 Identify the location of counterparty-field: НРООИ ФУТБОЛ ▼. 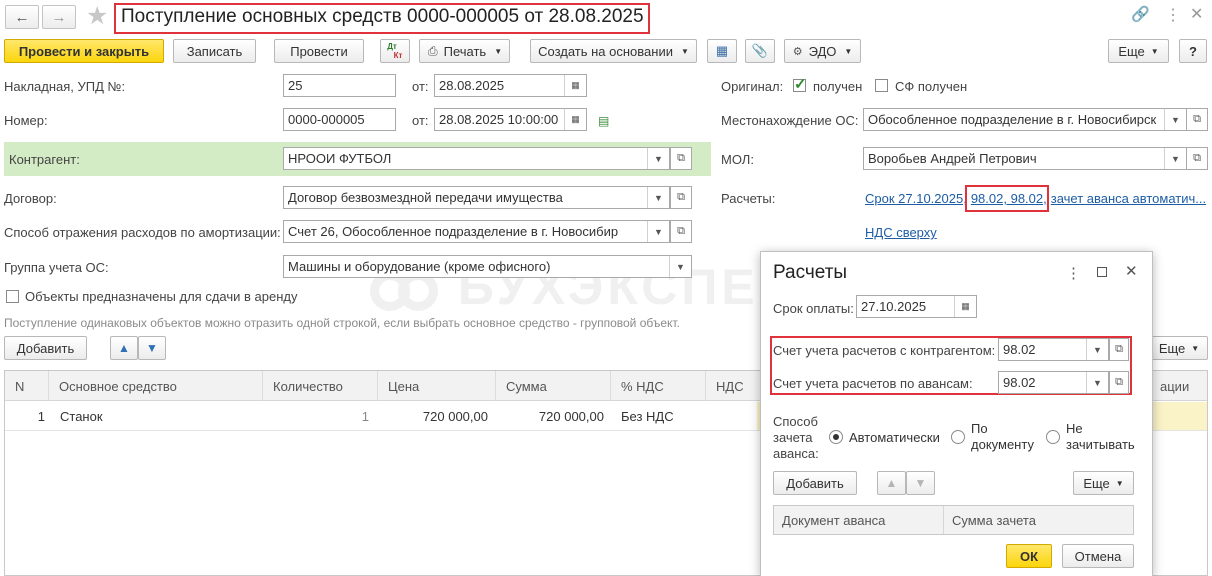
(476, 158).